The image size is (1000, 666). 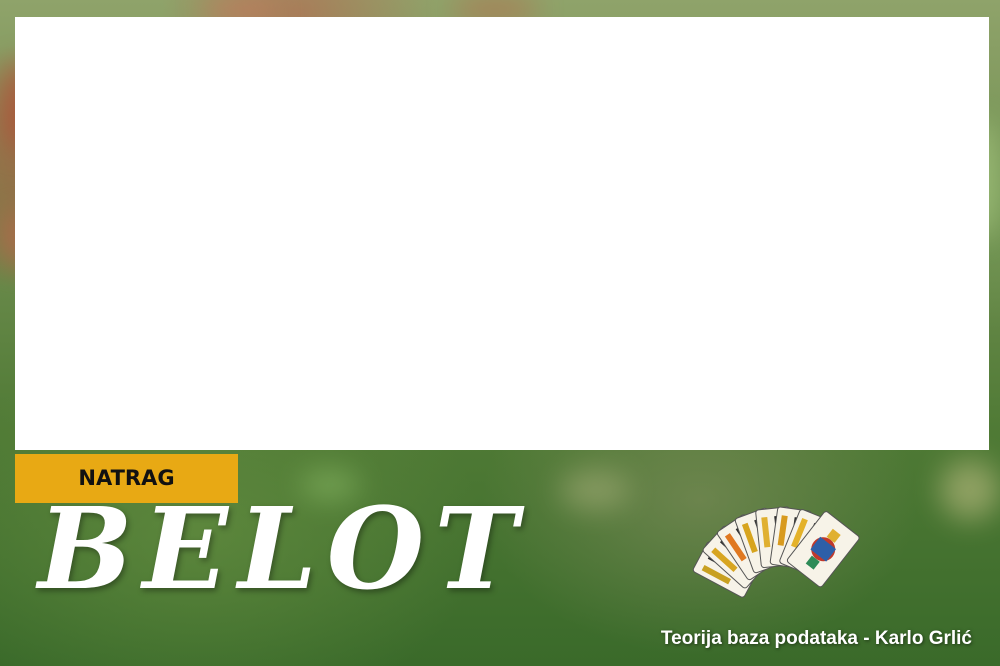 What do you see at coordinates (816, 638) in the screenshot?
I see `author-credit: Teorija baza podataka - Karlo Grlić` at bounding box center [816, 638].